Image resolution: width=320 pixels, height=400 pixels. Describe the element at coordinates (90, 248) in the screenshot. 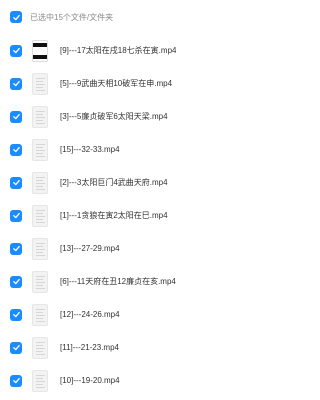

I see `file-name: [13]---27-29.mp4` at that location.